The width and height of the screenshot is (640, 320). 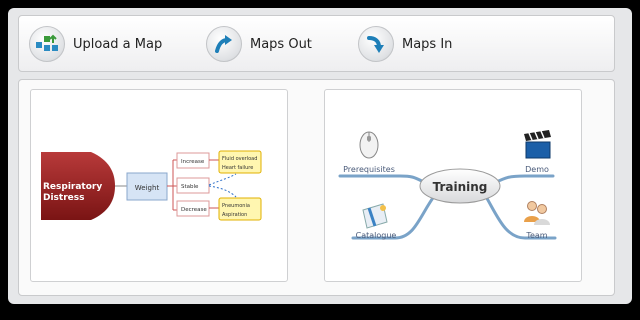 I want to click on mouse-icon, so click(x=369, y=145).